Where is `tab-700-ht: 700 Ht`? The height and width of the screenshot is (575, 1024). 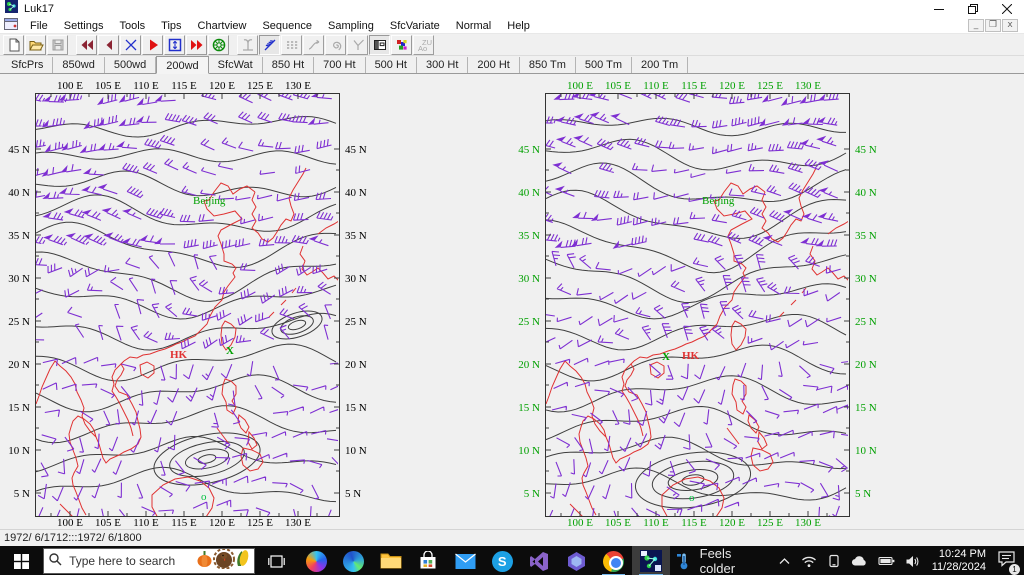
tab-700-ht: 700 Ht is located at coordinates (340, 65).